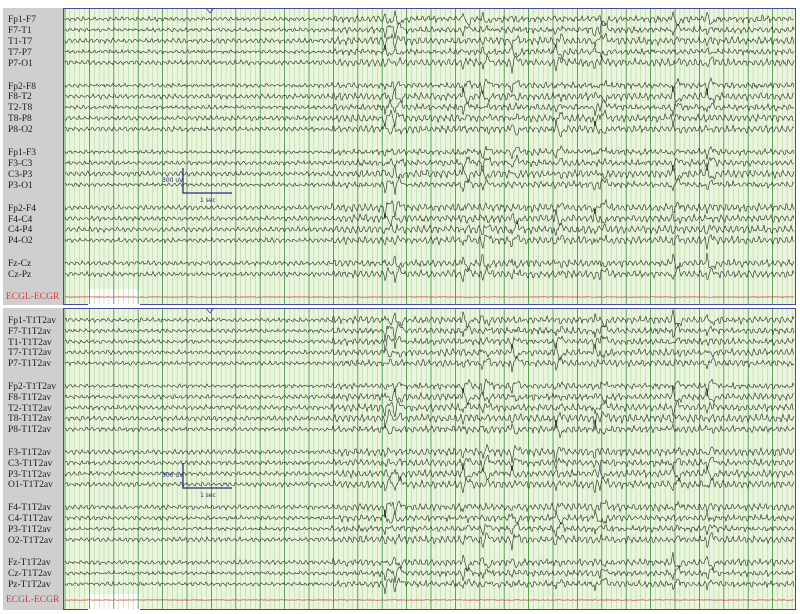 The image size is (800, 614). I want to click on scale-bar, so click(207, 181).